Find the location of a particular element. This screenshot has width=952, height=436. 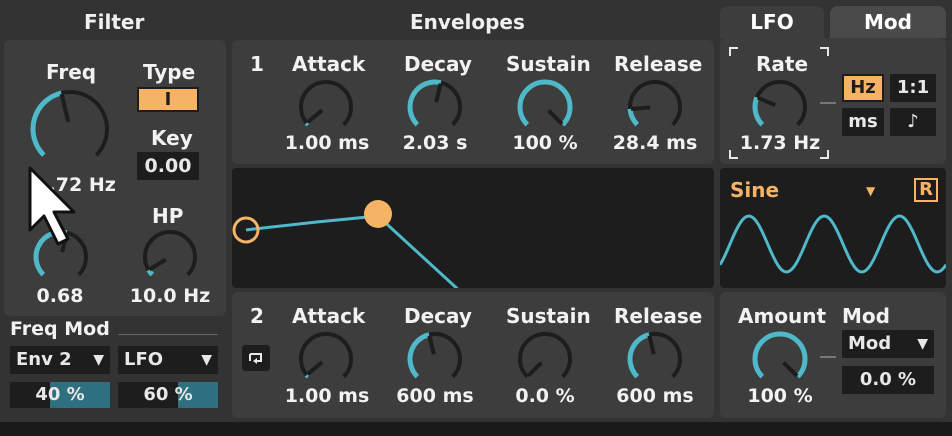

lfo-rate-label: Rate is located at coordinates (782, 64).